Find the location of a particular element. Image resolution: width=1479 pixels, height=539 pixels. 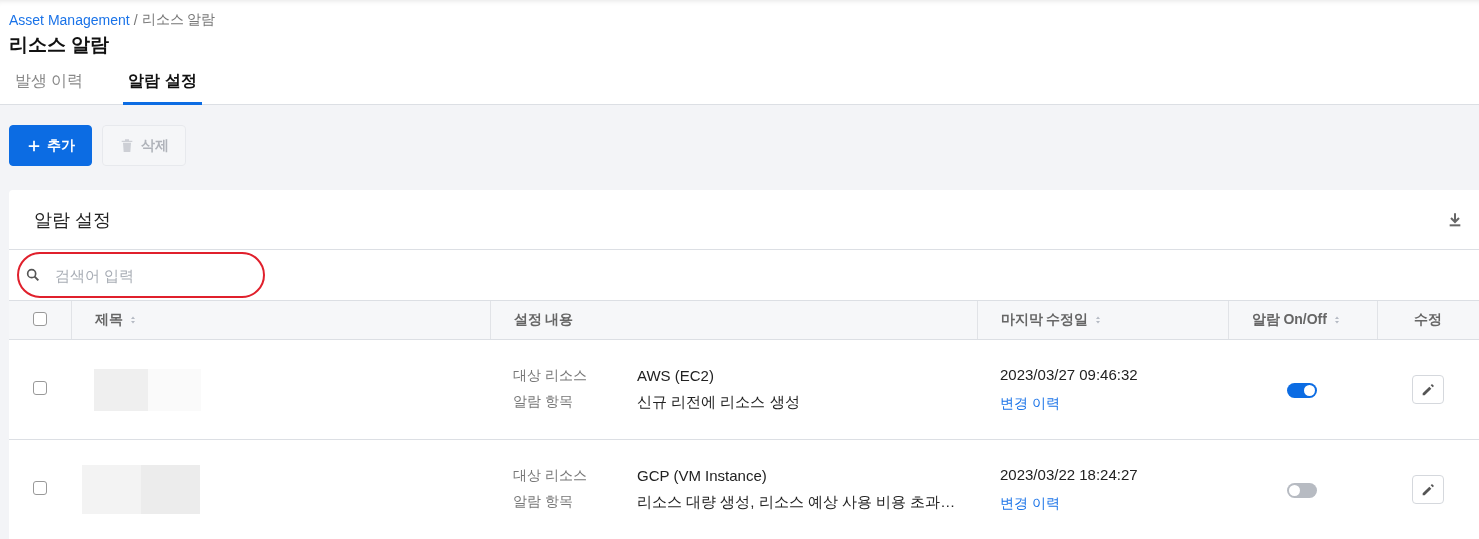

column-header: 제목 is located at coordinates (116, 320).